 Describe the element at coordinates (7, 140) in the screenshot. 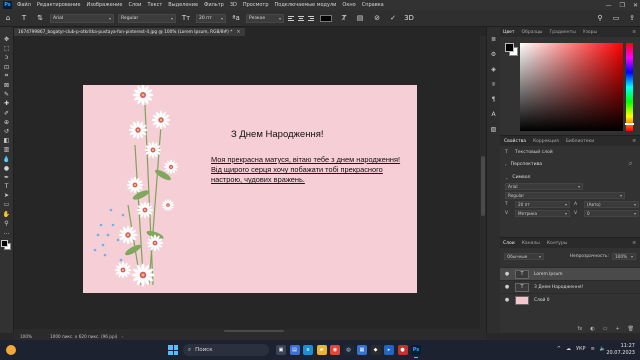

I see `eraser-tool-icon: ◧` at that location.